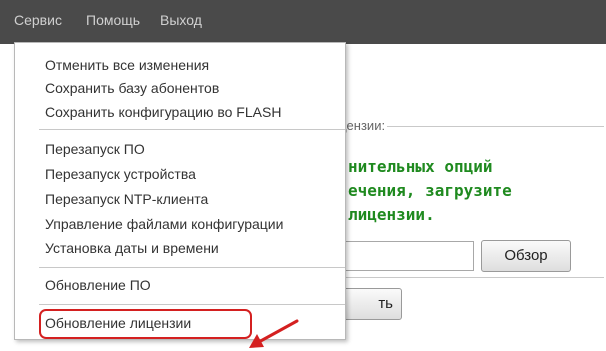 Image resolution: width=606 pixels, height=351 pixels. What do you see at coordinates (163, 112) in the screenshot?
I see `menu-item-save-config-flash: Сохранить конфигурацию во FLASH` at bounding box center [163, 112].